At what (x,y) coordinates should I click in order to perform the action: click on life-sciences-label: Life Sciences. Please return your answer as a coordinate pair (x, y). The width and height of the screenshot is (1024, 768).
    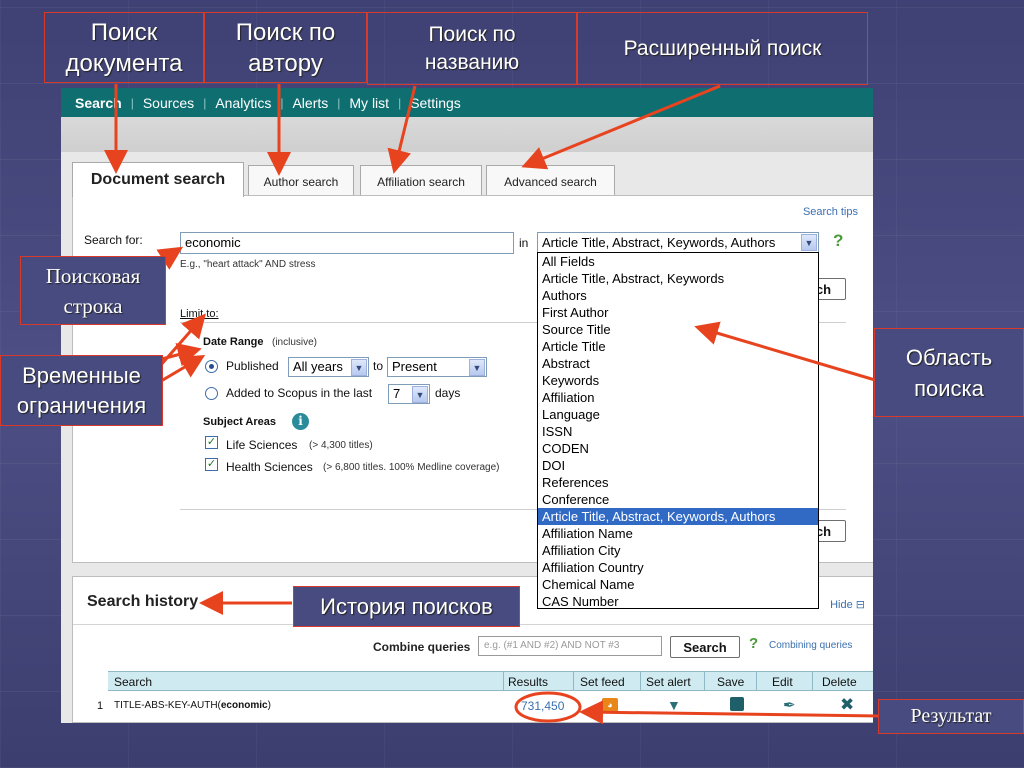
    Looking at the image, I should click on (262, 445).